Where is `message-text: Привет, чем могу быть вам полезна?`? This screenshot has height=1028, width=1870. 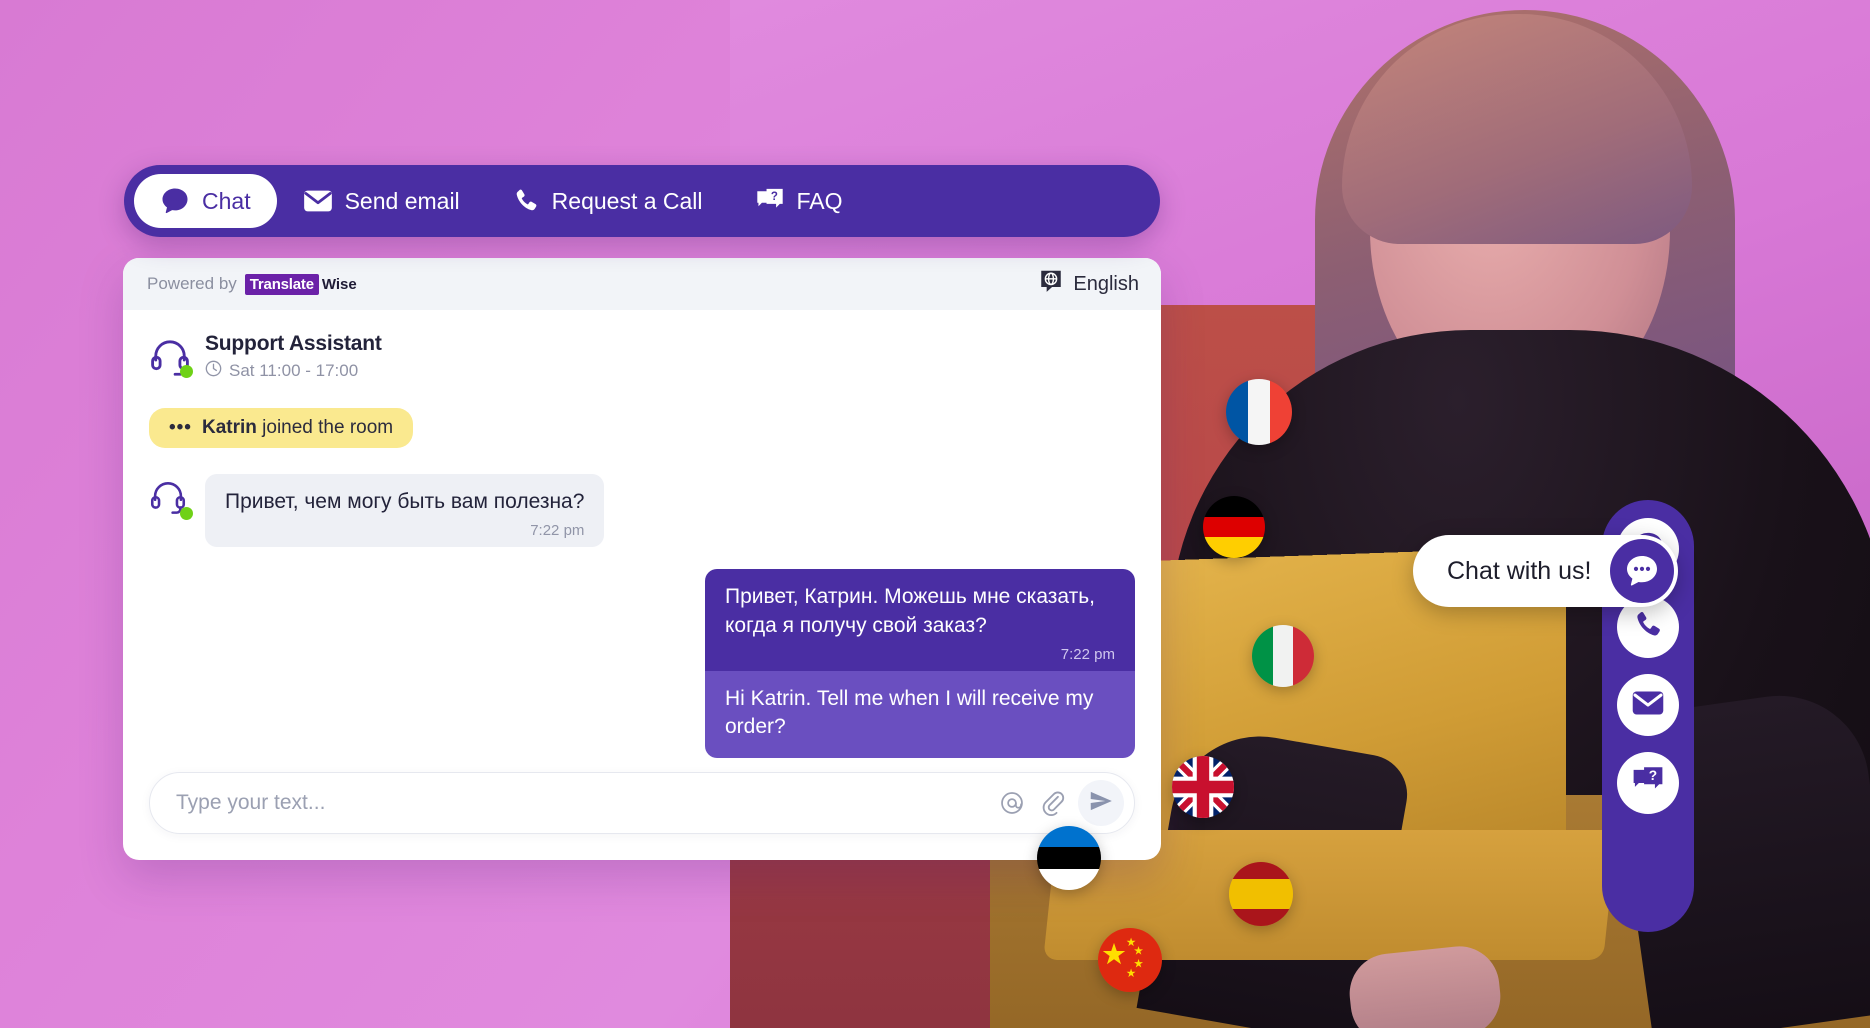 message-text: Привет, чем могу быть вам полезна? is located at coordinates (405, 501).